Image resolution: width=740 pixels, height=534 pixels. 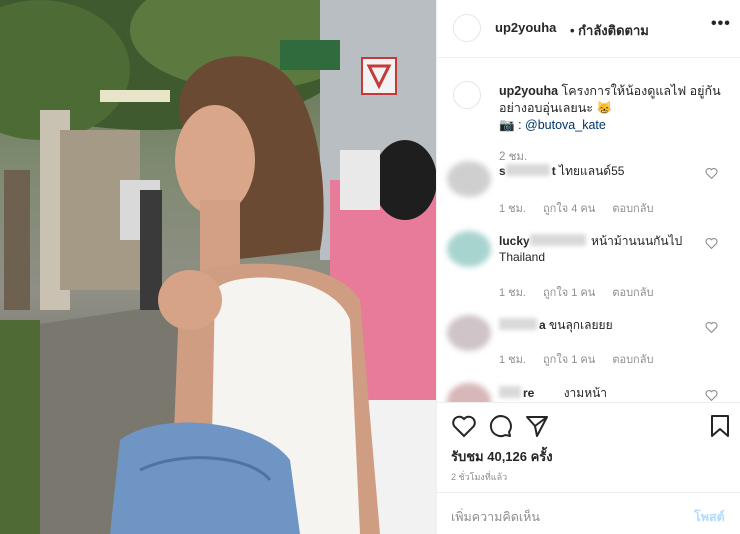 What do you see at coordinates (565, 125) in the screenshot?
I see `mention-link: @butova_kate` at bounding box center [565, 125].